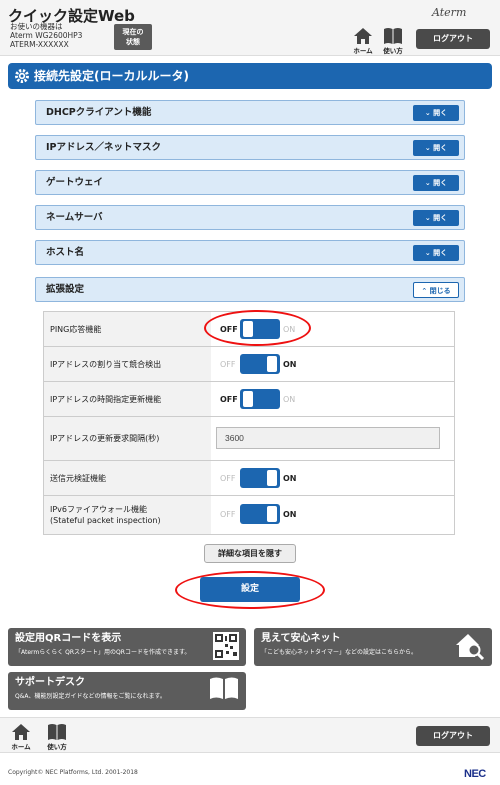 The image size is (500, 785). I want to click on setting-label: 送信元検証機能, so click(127, 478).